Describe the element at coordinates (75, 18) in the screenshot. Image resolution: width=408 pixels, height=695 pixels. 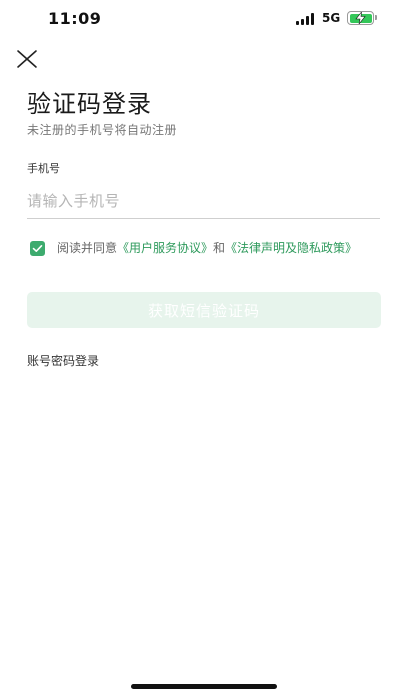
I see `status-time: 11:09` at that location.